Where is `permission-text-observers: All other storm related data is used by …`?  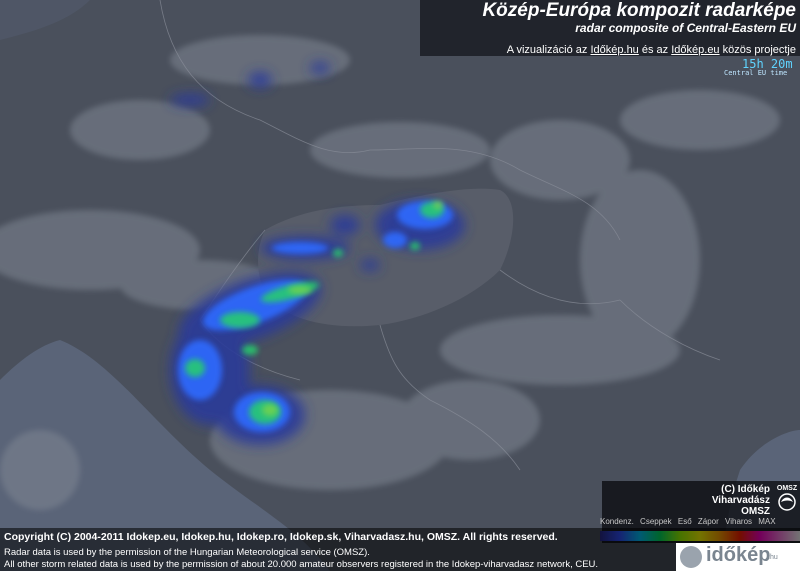 permission-text-observers: All other storm related data is used by … is located at coordinates (301, 564).